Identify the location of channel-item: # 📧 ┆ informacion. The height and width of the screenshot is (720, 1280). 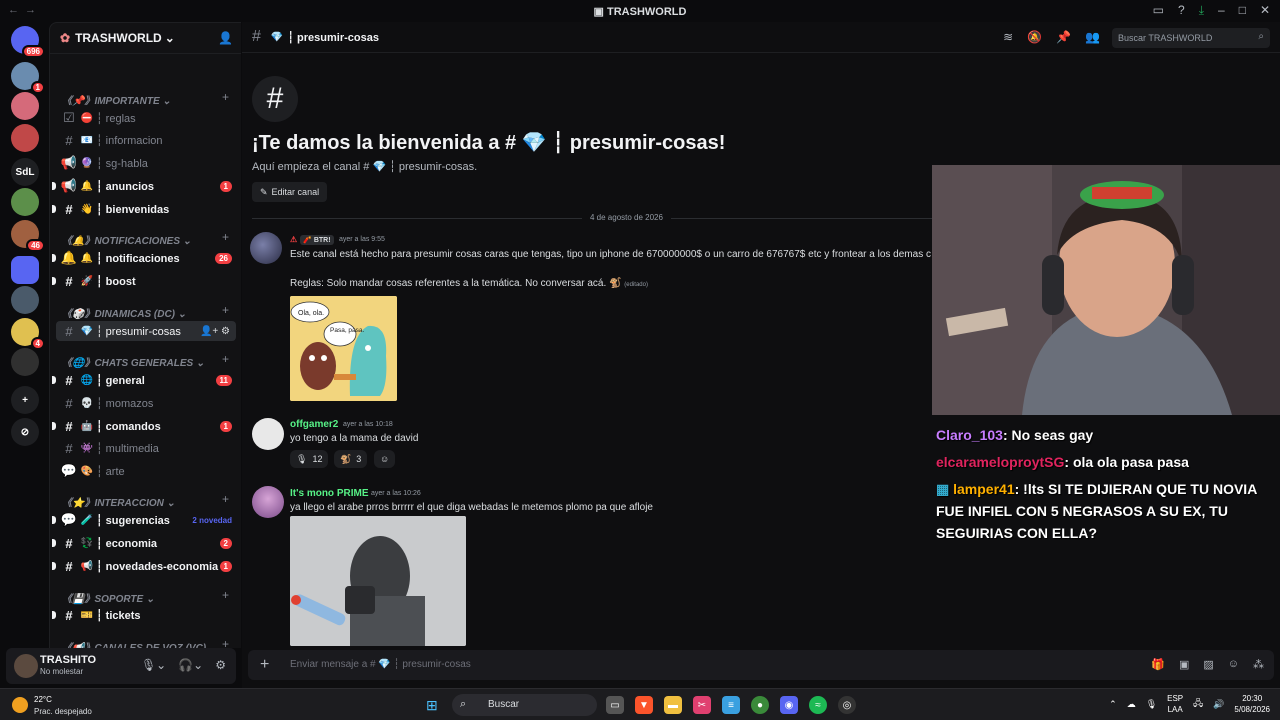
(146, 140).